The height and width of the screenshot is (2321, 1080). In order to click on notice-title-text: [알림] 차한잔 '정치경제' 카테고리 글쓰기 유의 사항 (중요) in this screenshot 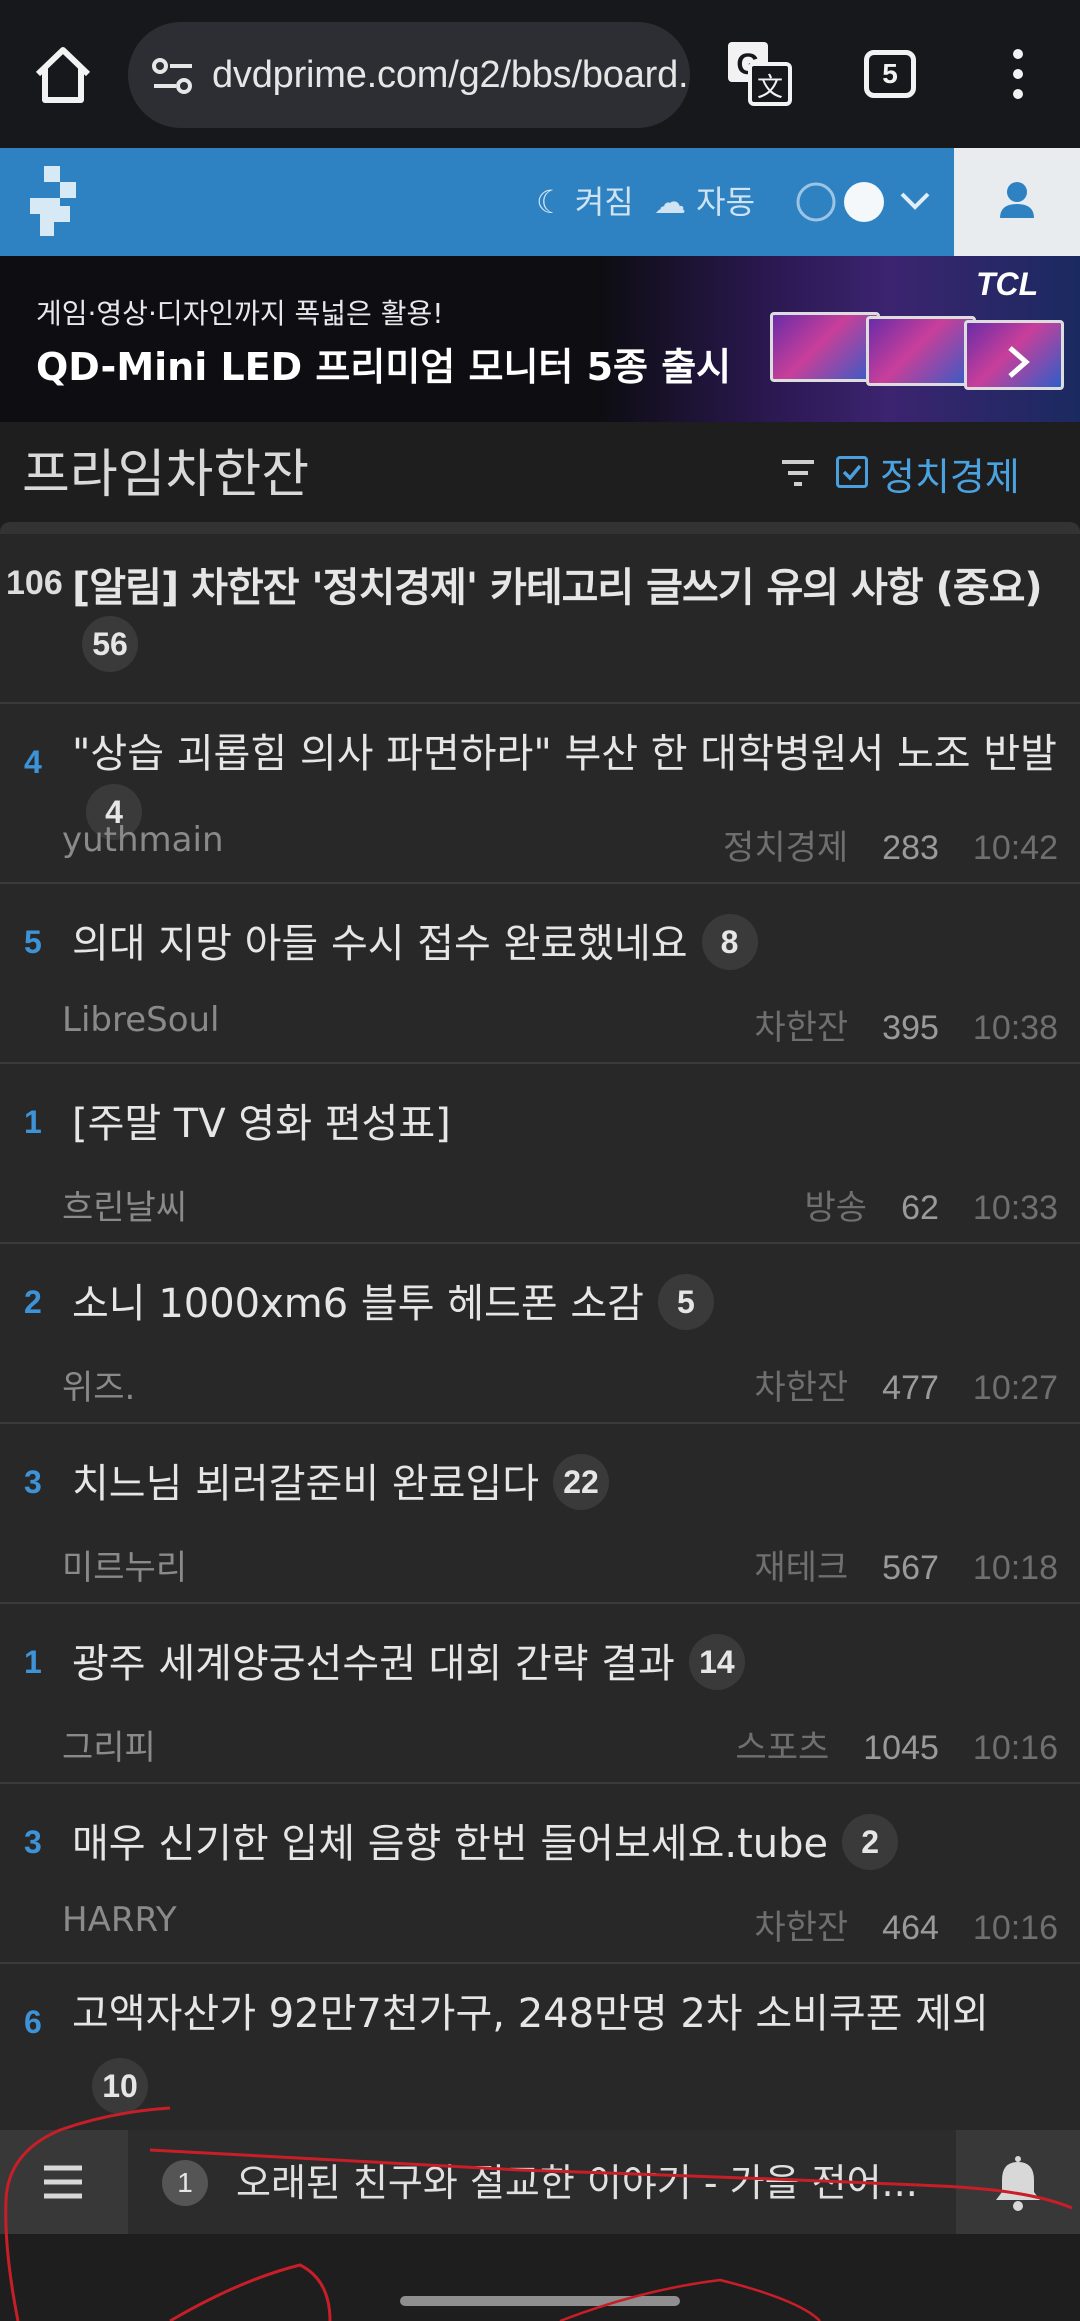, I will do `click(557, 588)`.